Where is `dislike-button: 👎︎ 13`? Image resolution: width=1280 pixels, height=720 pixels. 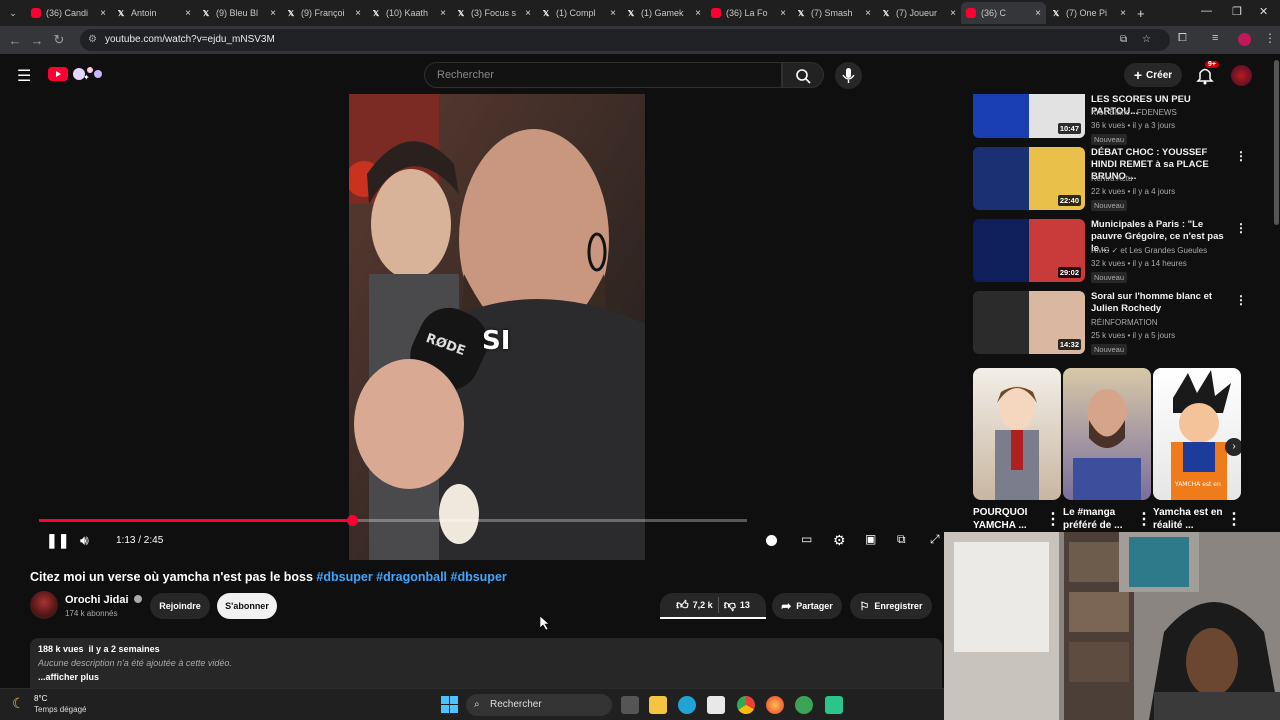
dislike-button: 👎︎ 13 is located at coordinates (737, 605).